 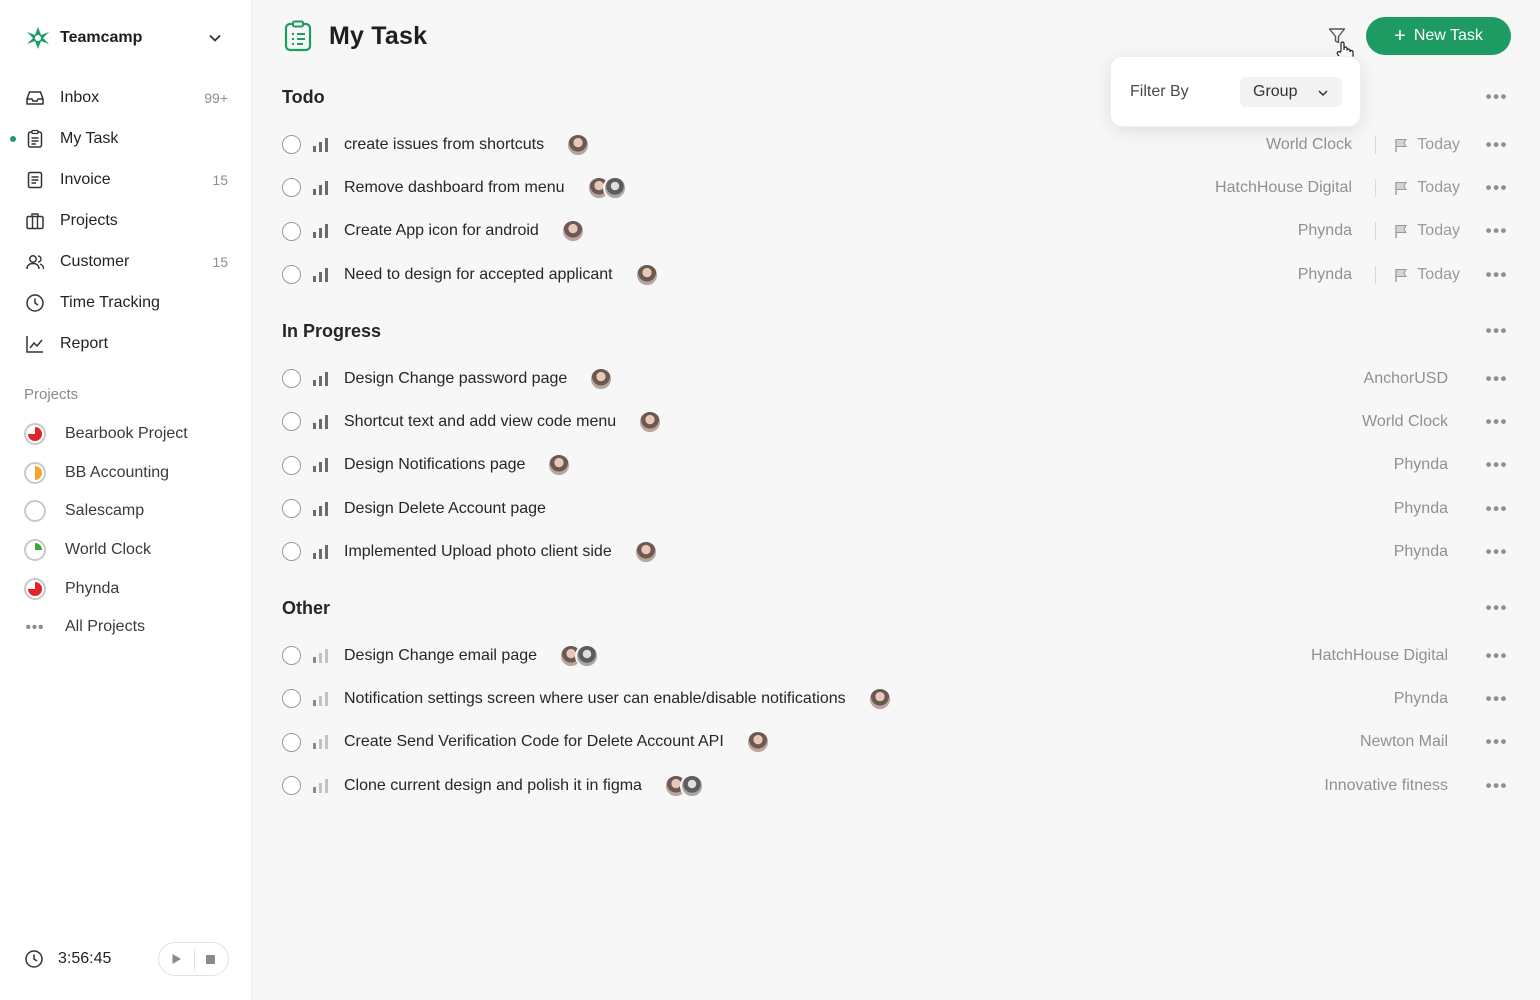 I want to click on task-project: AnchorUSD, so click(x=1406, y=379).